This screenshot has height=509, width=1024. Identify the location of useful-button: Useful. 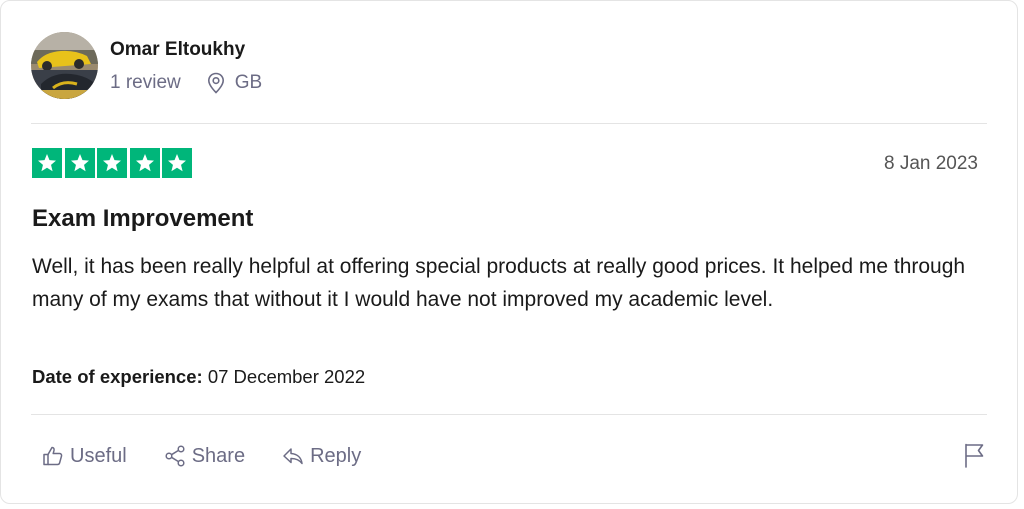
(84, 456).